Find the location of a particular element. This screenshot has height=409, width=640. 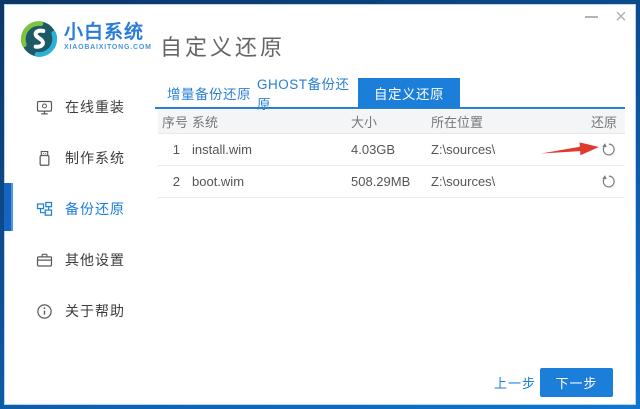

minimize-button is located at coordinates (591, 17).